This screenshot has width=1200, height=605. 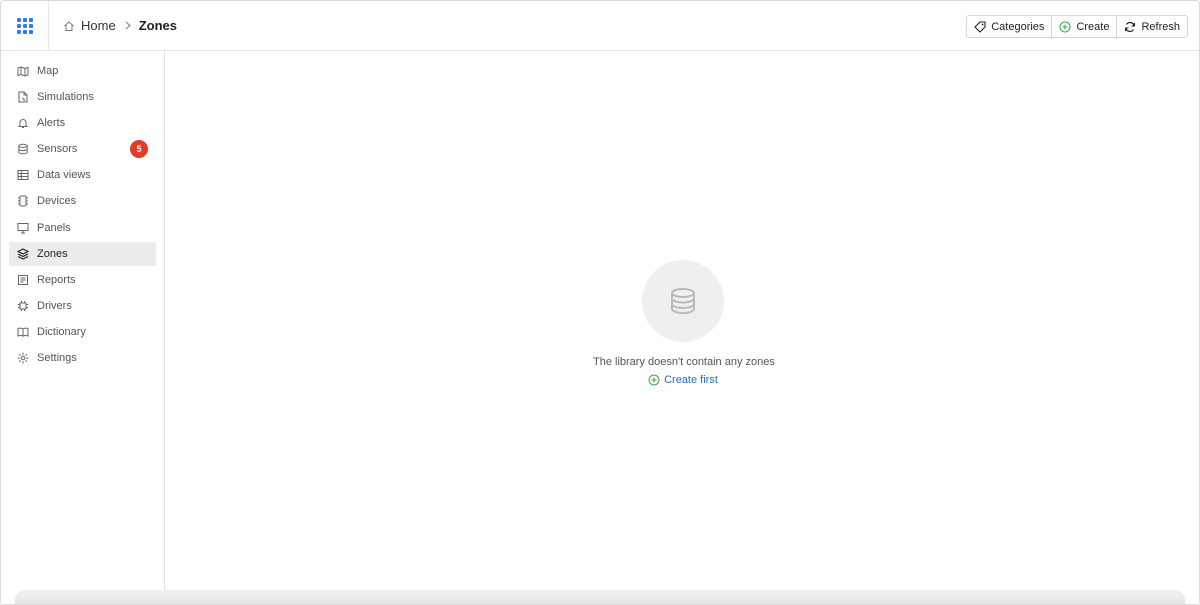 I want to click on sidebar-item-label: Dictionary, so click(x=61, y=331).